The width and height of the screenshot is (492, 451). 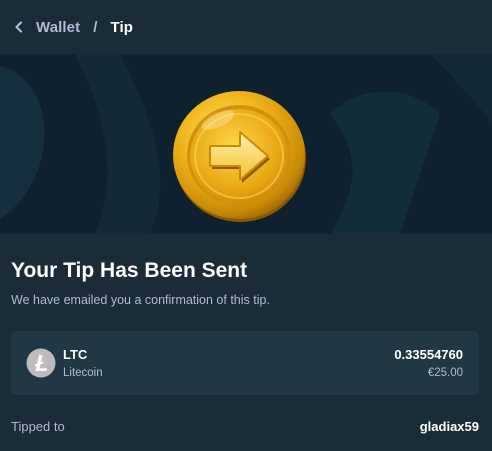 What do you see at coordinates (445, 373) in the screenshot?
I see `fiat-amount: €25.00` at bounding box center [445, 373].